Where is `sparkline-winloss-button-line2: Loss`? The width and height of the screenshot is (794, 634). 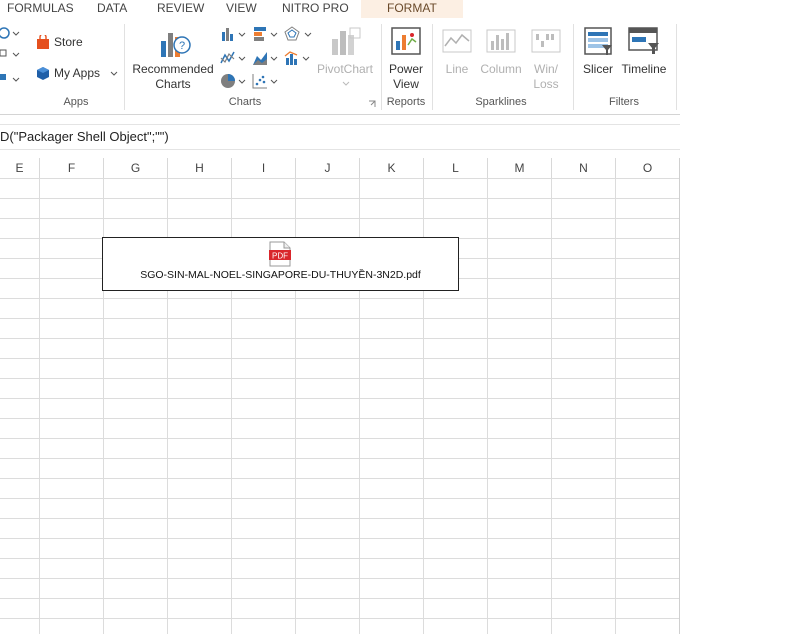 sparkline-winloss-button-line2: Loss is located at coordinates (546, 84).